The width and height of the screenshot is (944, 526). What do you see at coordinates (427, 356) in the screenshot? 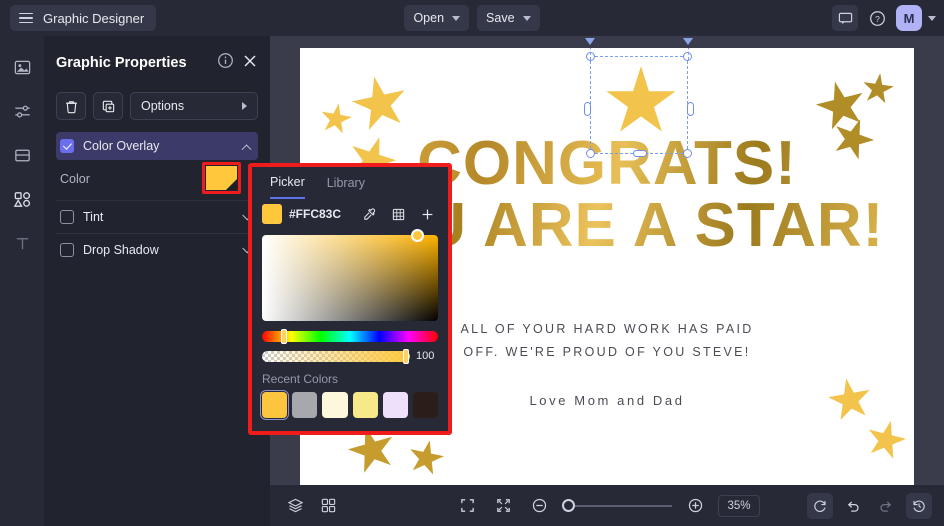
I see `alpha-value: 100` at bounding box center [427, 356].